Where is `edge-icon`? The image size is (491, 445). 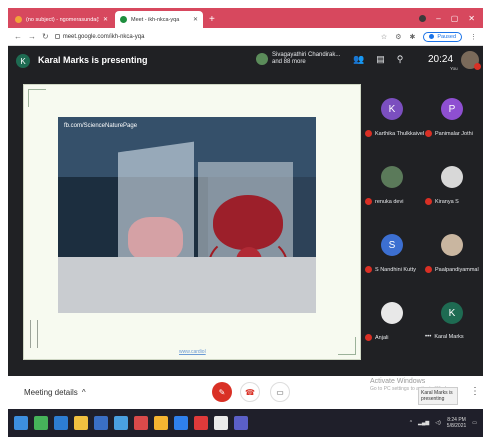 edge-icon is located at coordinates (61, 423).